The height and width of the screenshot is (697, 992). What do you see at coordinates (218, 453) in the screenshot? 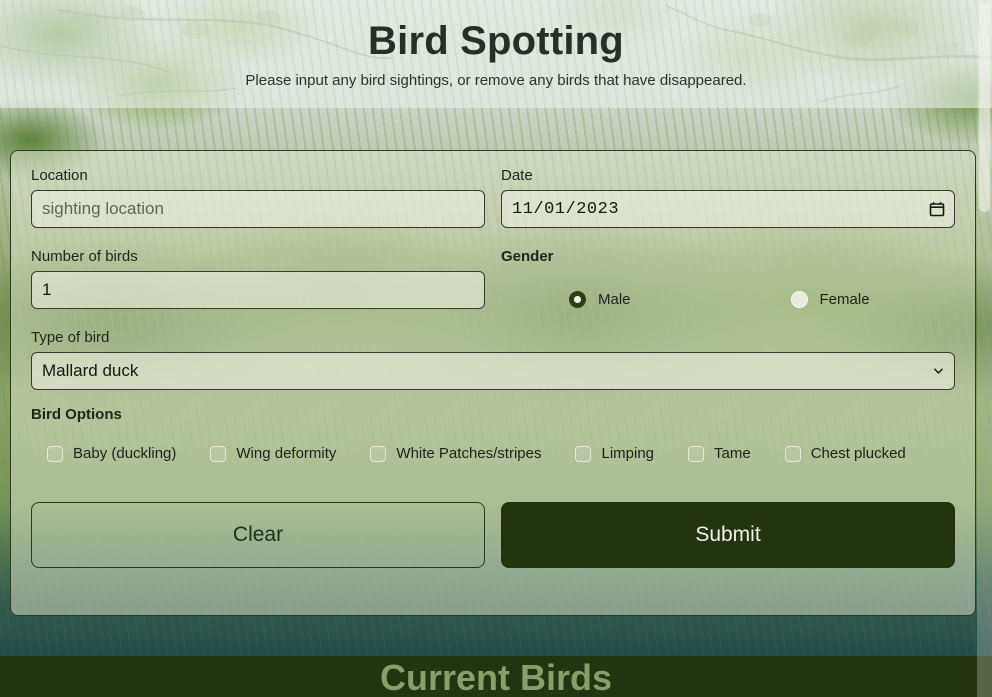
I see `checkbox-wing-deformity` at bounding box center [218, 453].